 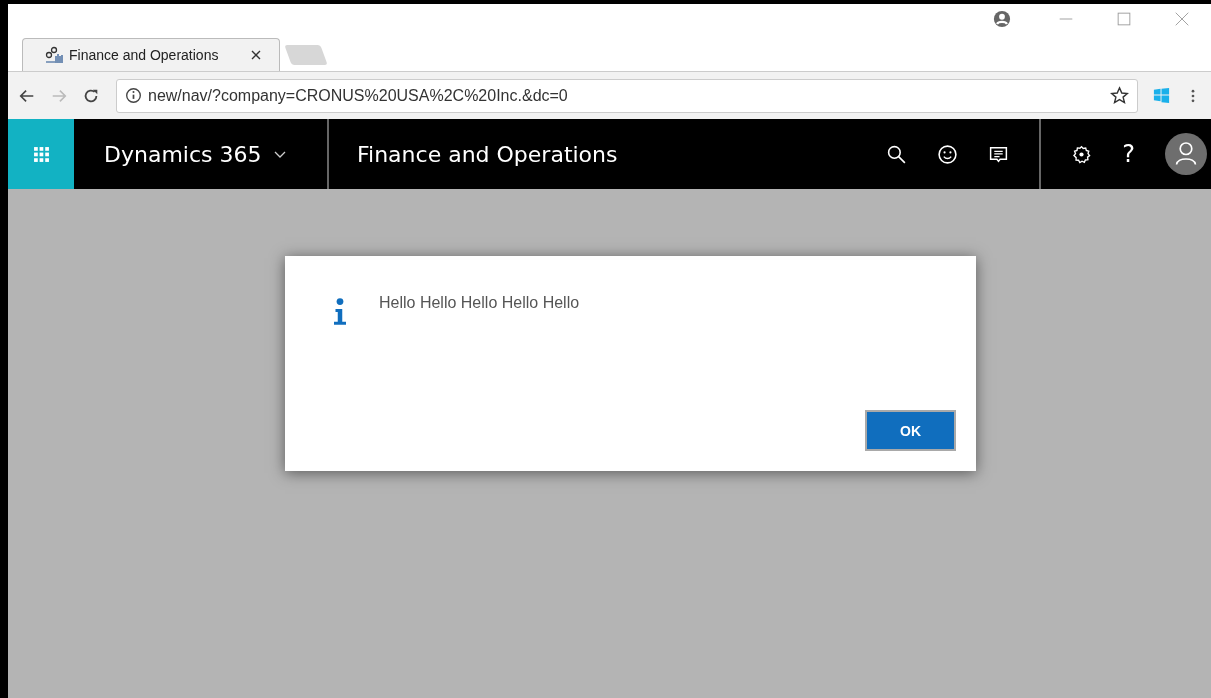 What do you see at coordinates (1119, 95) in the screenshot?
I see `star-icon` at bounding box center [1119, 95].